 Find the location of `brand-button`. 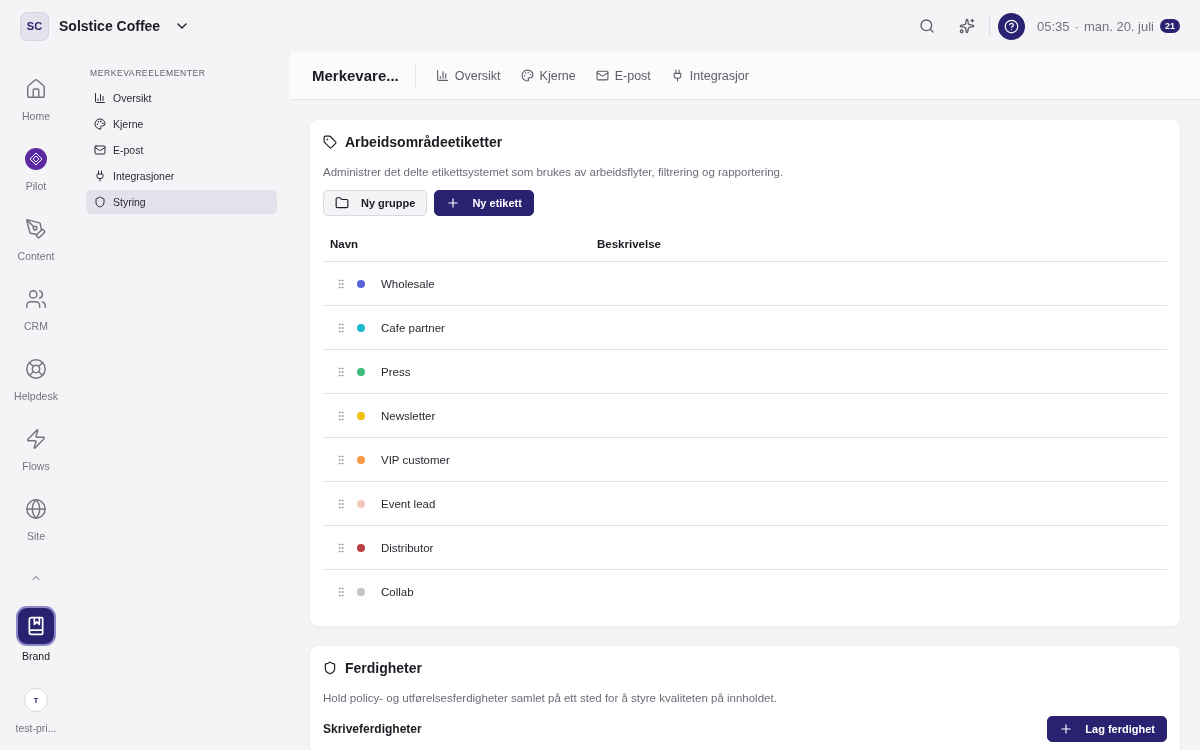

brand-button is located at coordinates (36, 626).